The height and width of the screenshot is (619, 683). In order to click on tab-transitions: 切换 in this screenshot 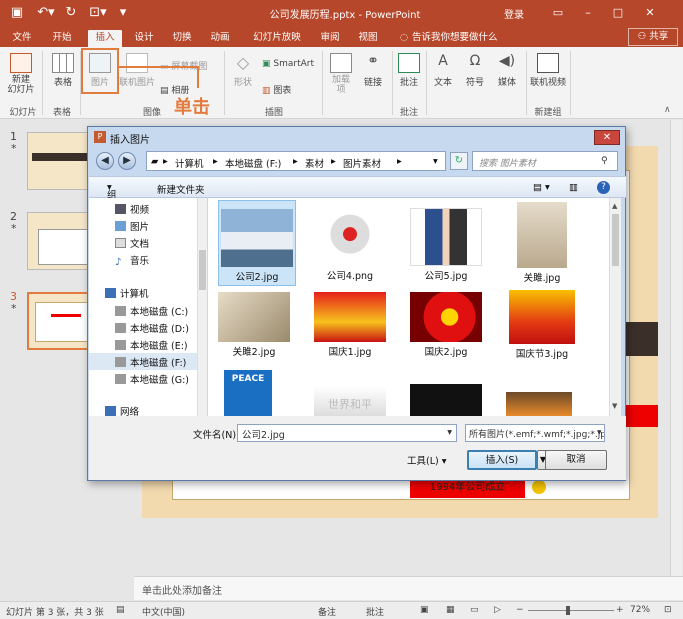, I will do `click(182, 38)`.